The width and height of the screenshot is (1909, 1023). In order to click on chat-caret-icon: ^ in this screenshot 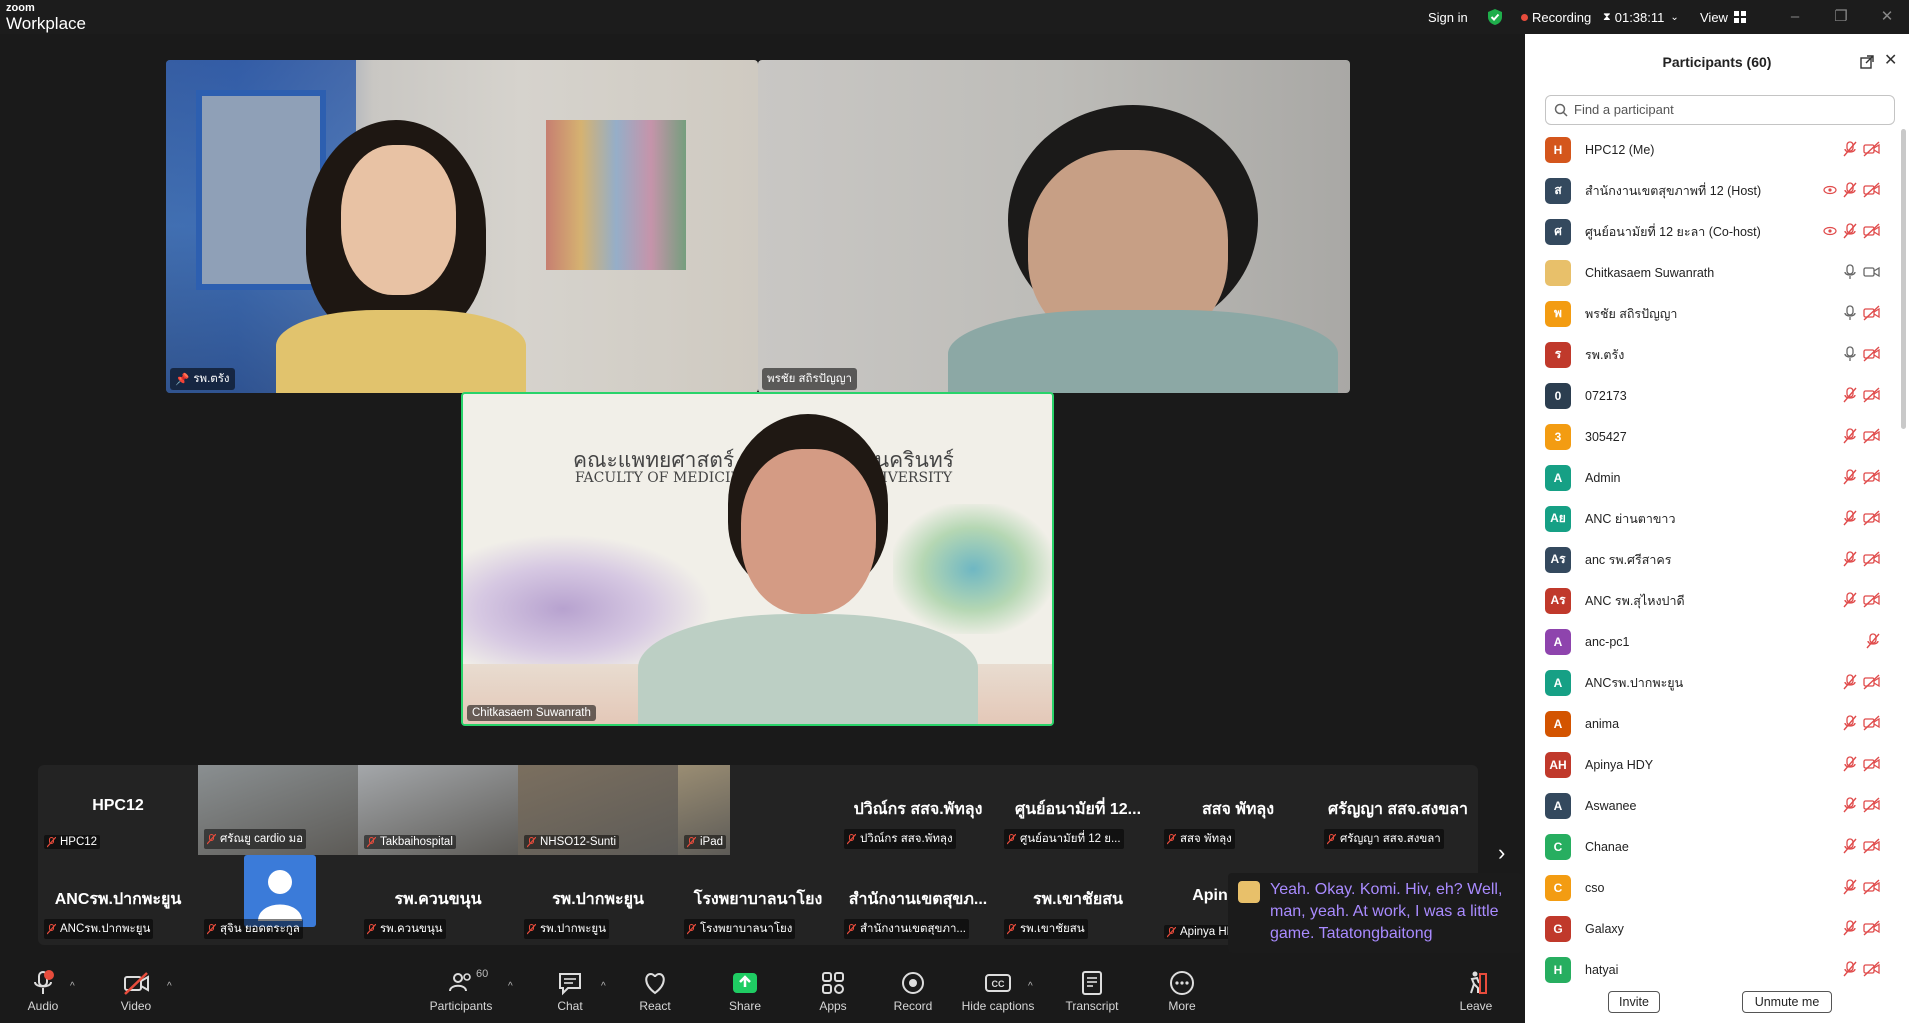, I will do `click(603, 986)`.